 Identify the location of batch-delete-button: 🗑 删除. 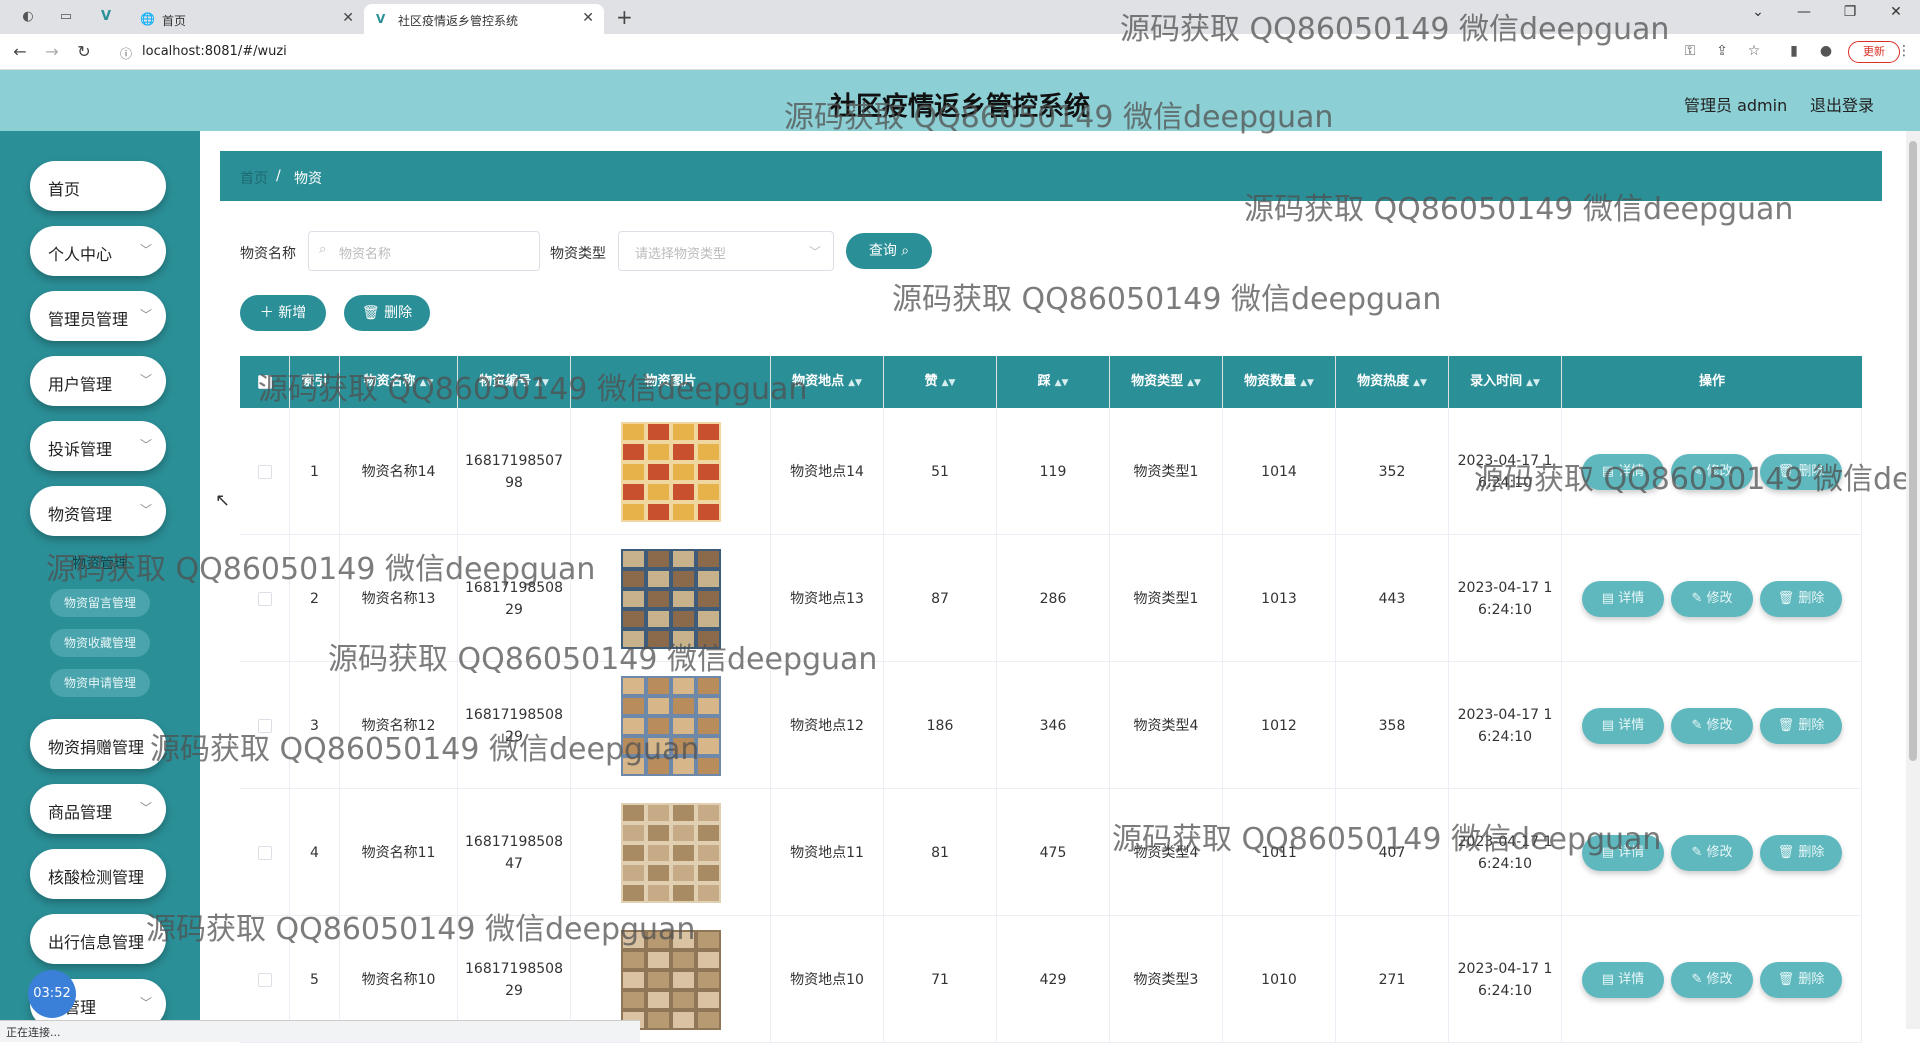
(387, 313).